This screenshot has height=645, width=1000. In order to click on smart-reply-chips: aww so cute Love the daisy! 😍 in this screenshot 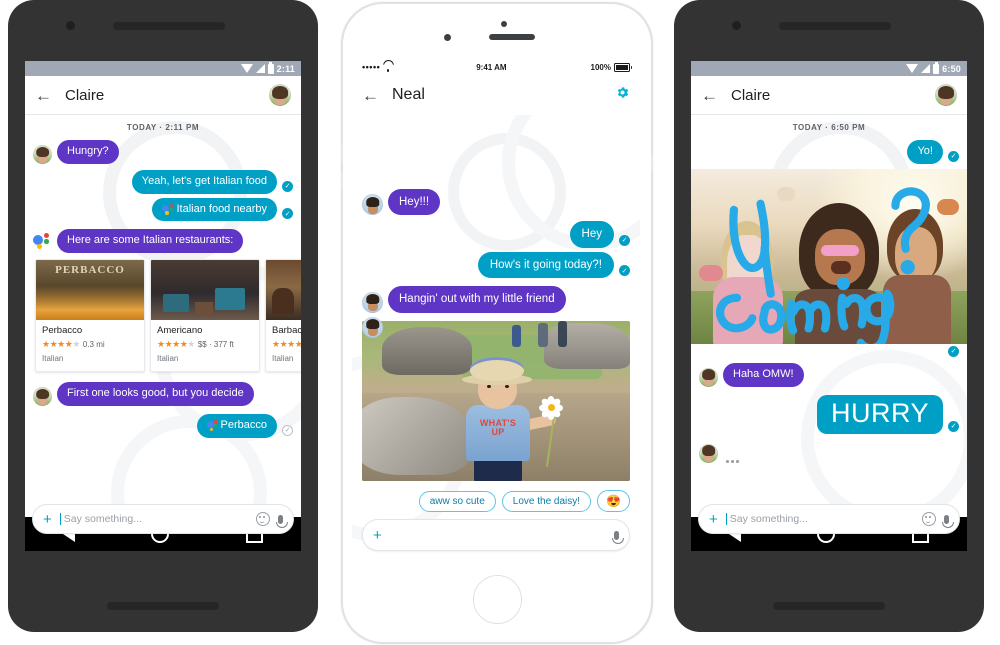, I will do `click(496, 497)`.